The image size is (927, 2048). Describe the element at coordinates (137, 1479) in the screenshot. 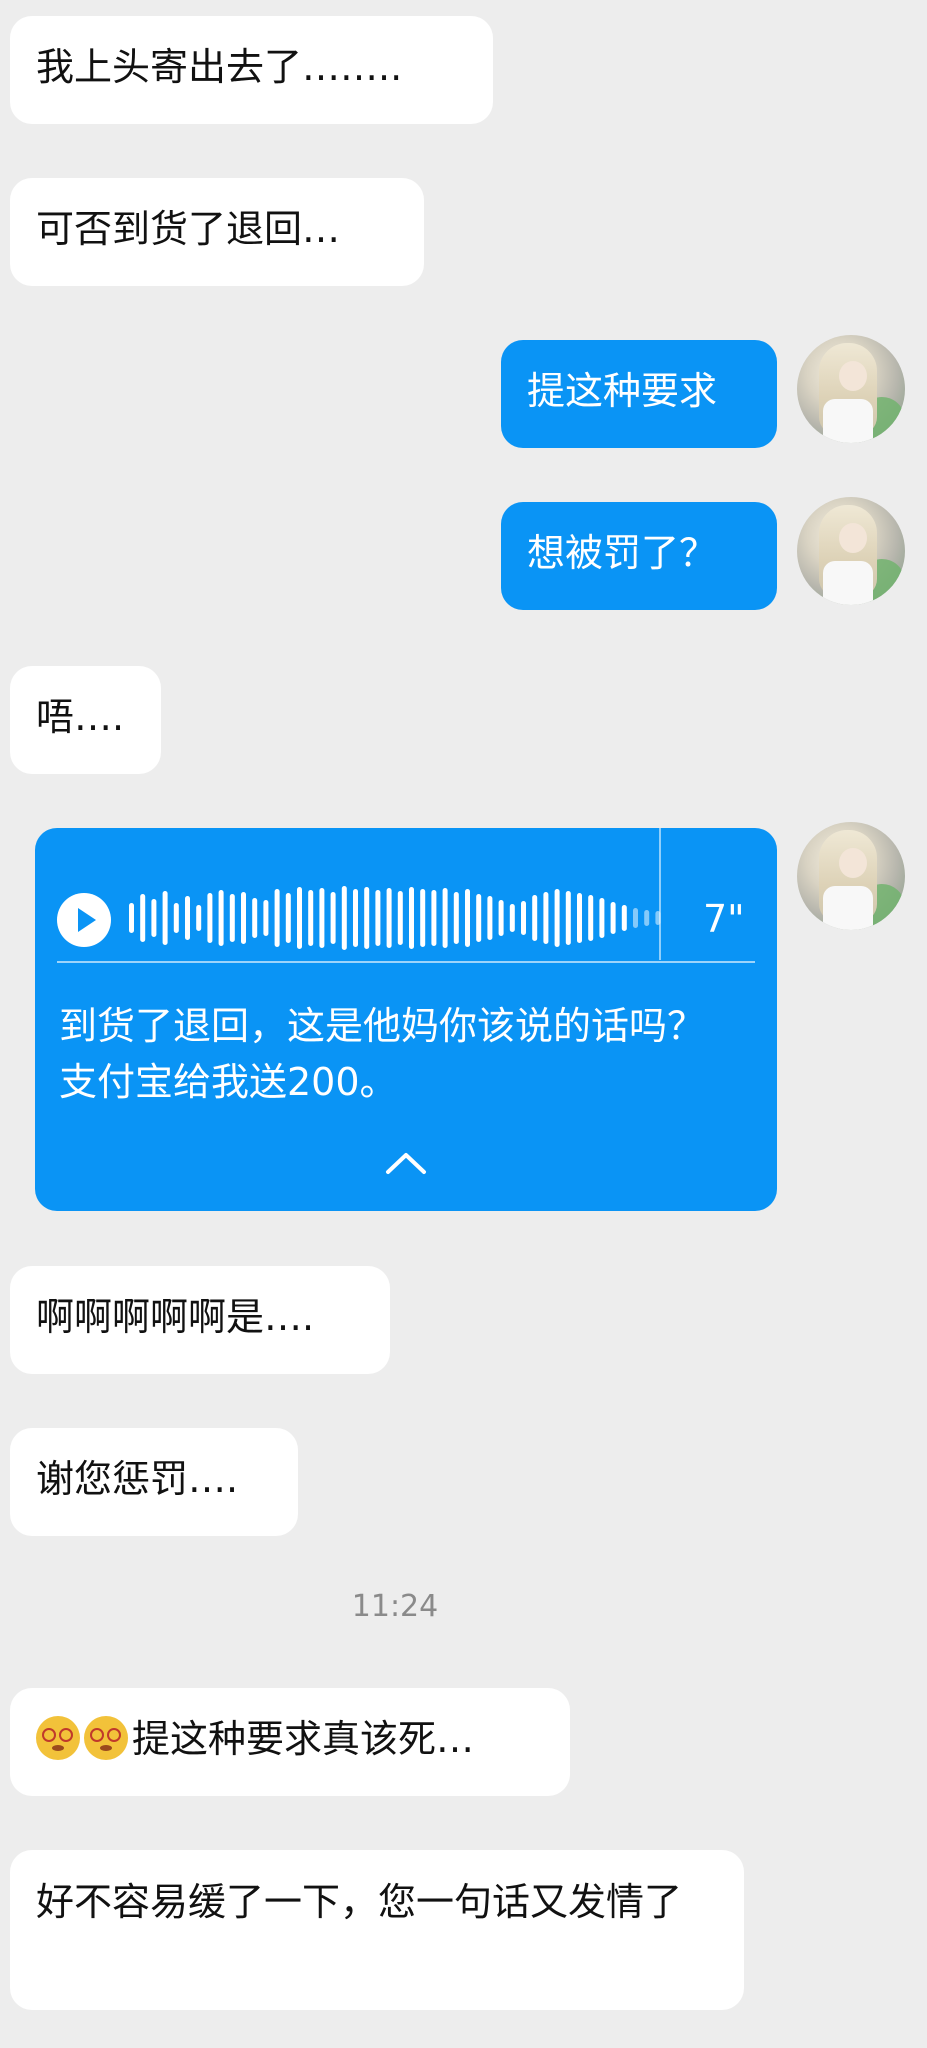

I see `message-text: 谢您惩罚….` at that location.